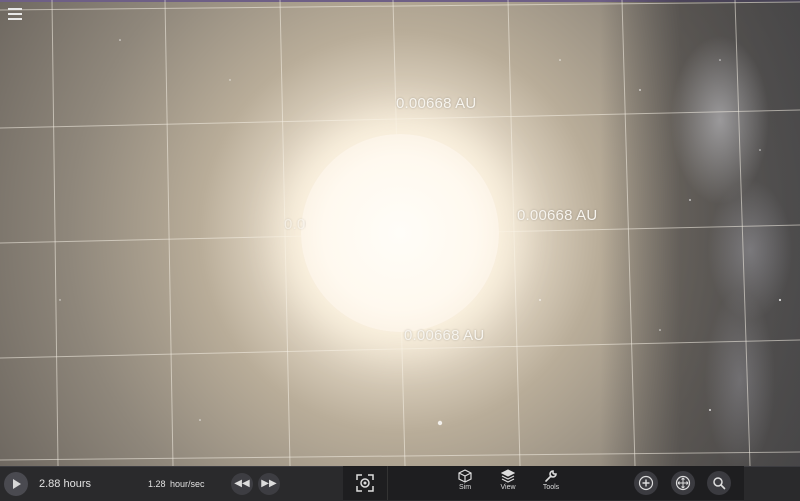 This screenshot has height=501, width=800. I want to click on move-button, so click(683, 483).